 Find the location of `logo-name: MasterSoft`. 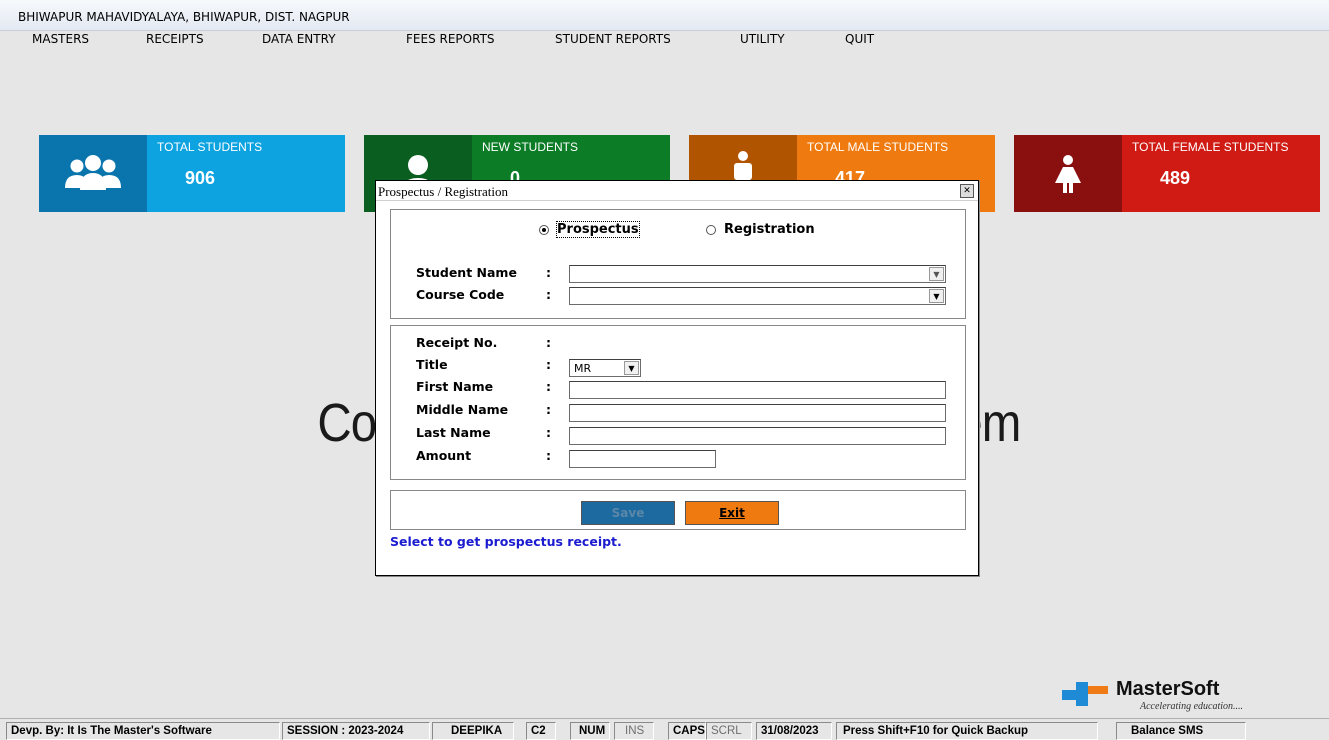

logo-name: MasterSoft is located at coordinates (1168, 689).